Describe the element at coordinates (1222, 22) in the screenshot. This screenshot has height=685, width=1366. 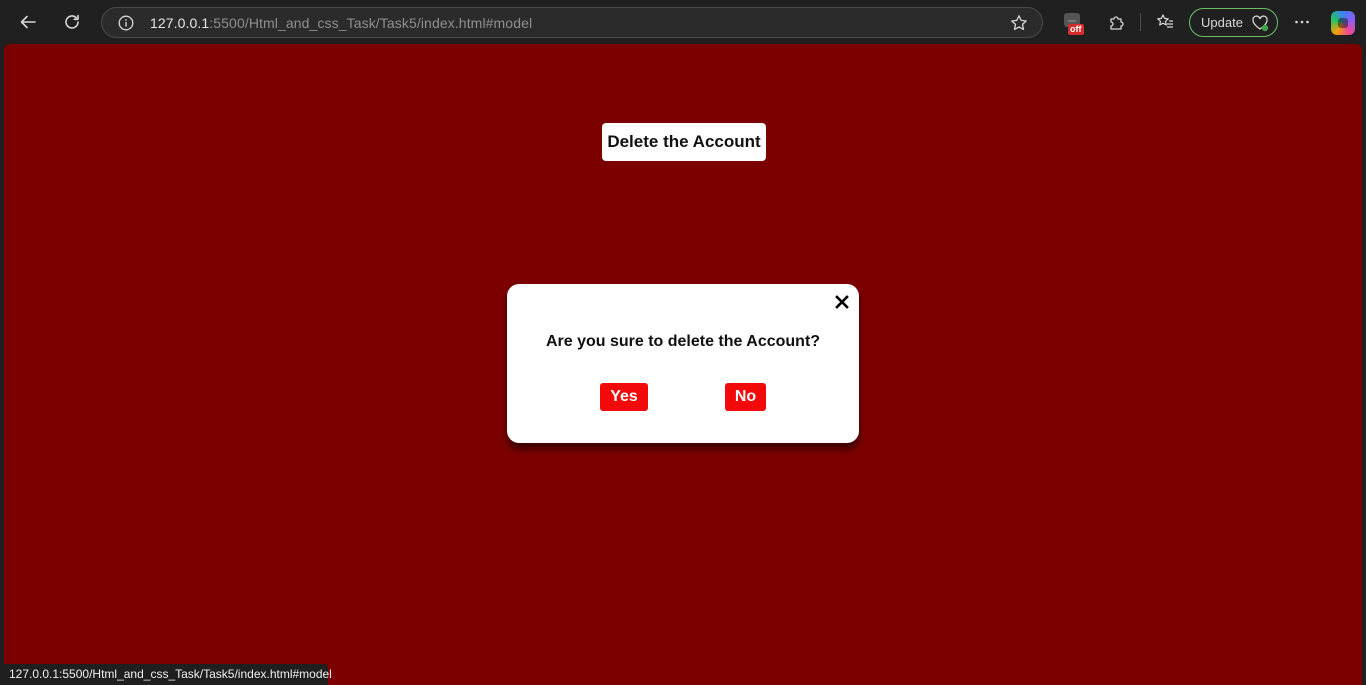
I see `update-label: Update` at that location.